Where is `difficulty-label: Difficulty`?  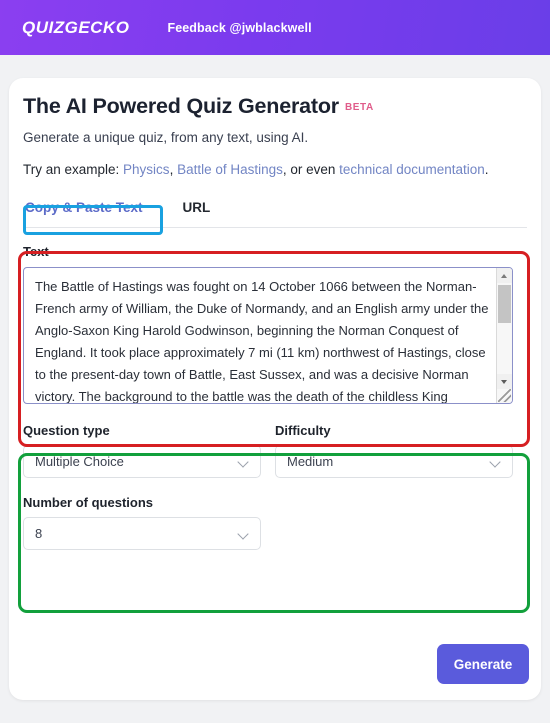 difficulty-label: Difficulty is located at coordinates (303, 430).